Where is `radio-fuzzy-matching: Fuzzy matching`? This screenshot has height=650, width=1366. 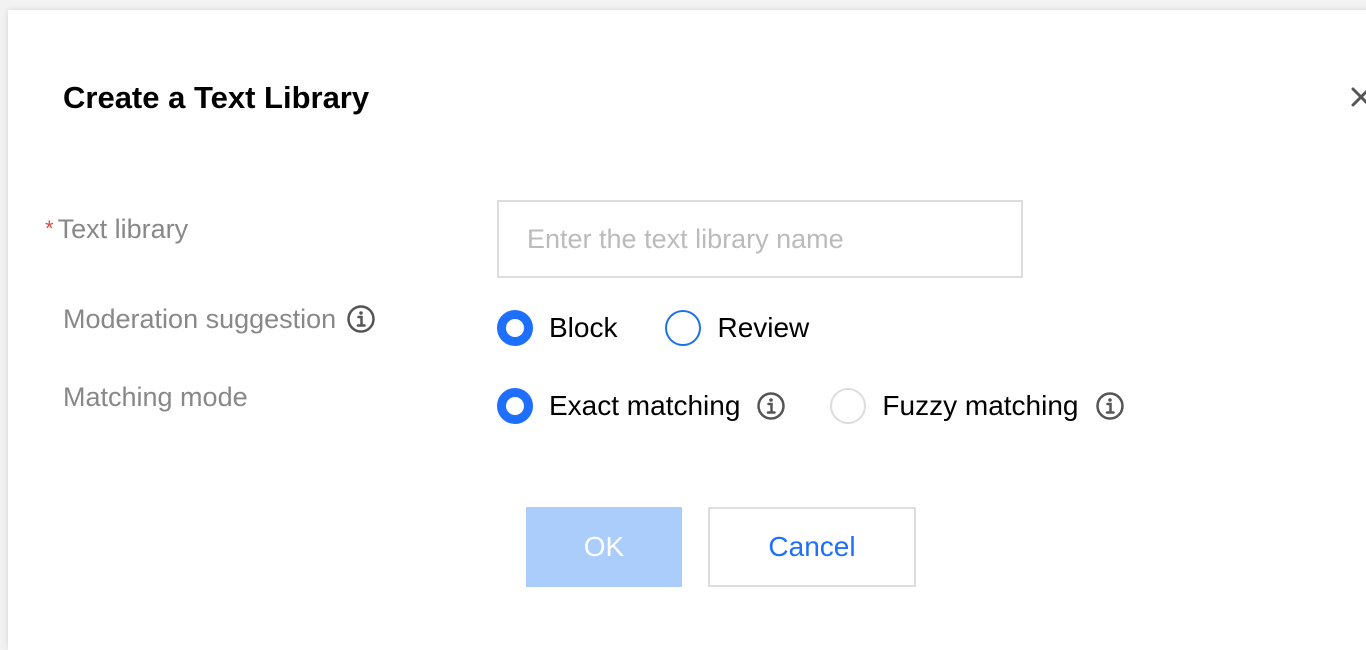
radio-fuzzy-matching: Fuzzy matching is located at coordinates (977, 406).